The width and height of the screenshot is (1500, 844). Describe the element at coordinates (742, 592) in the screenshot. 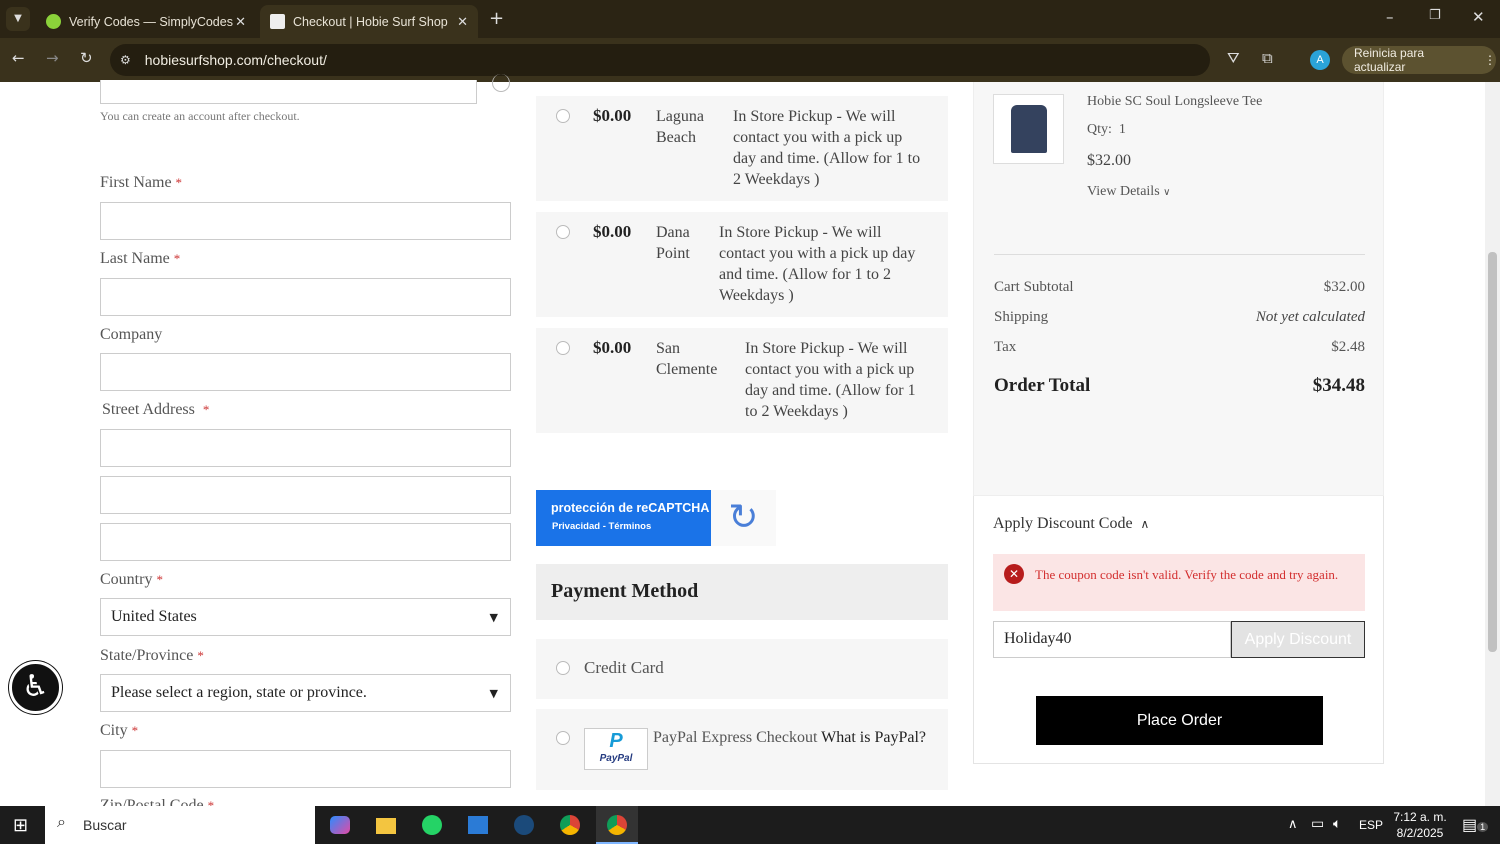

I see `payment-method-header: Payment Method` at that location.